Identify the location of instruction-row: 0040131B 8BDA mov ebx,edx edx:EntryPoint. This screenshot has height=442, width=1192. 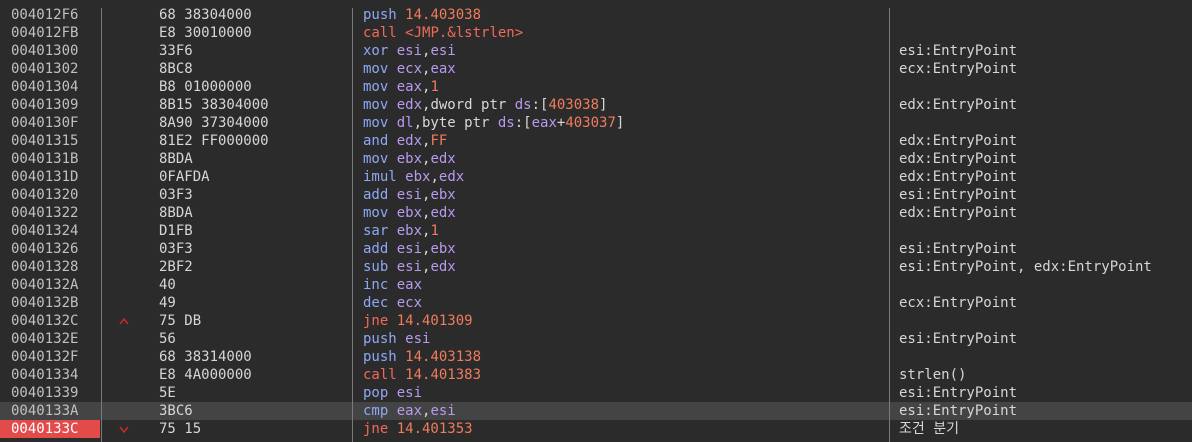
(596, 159).